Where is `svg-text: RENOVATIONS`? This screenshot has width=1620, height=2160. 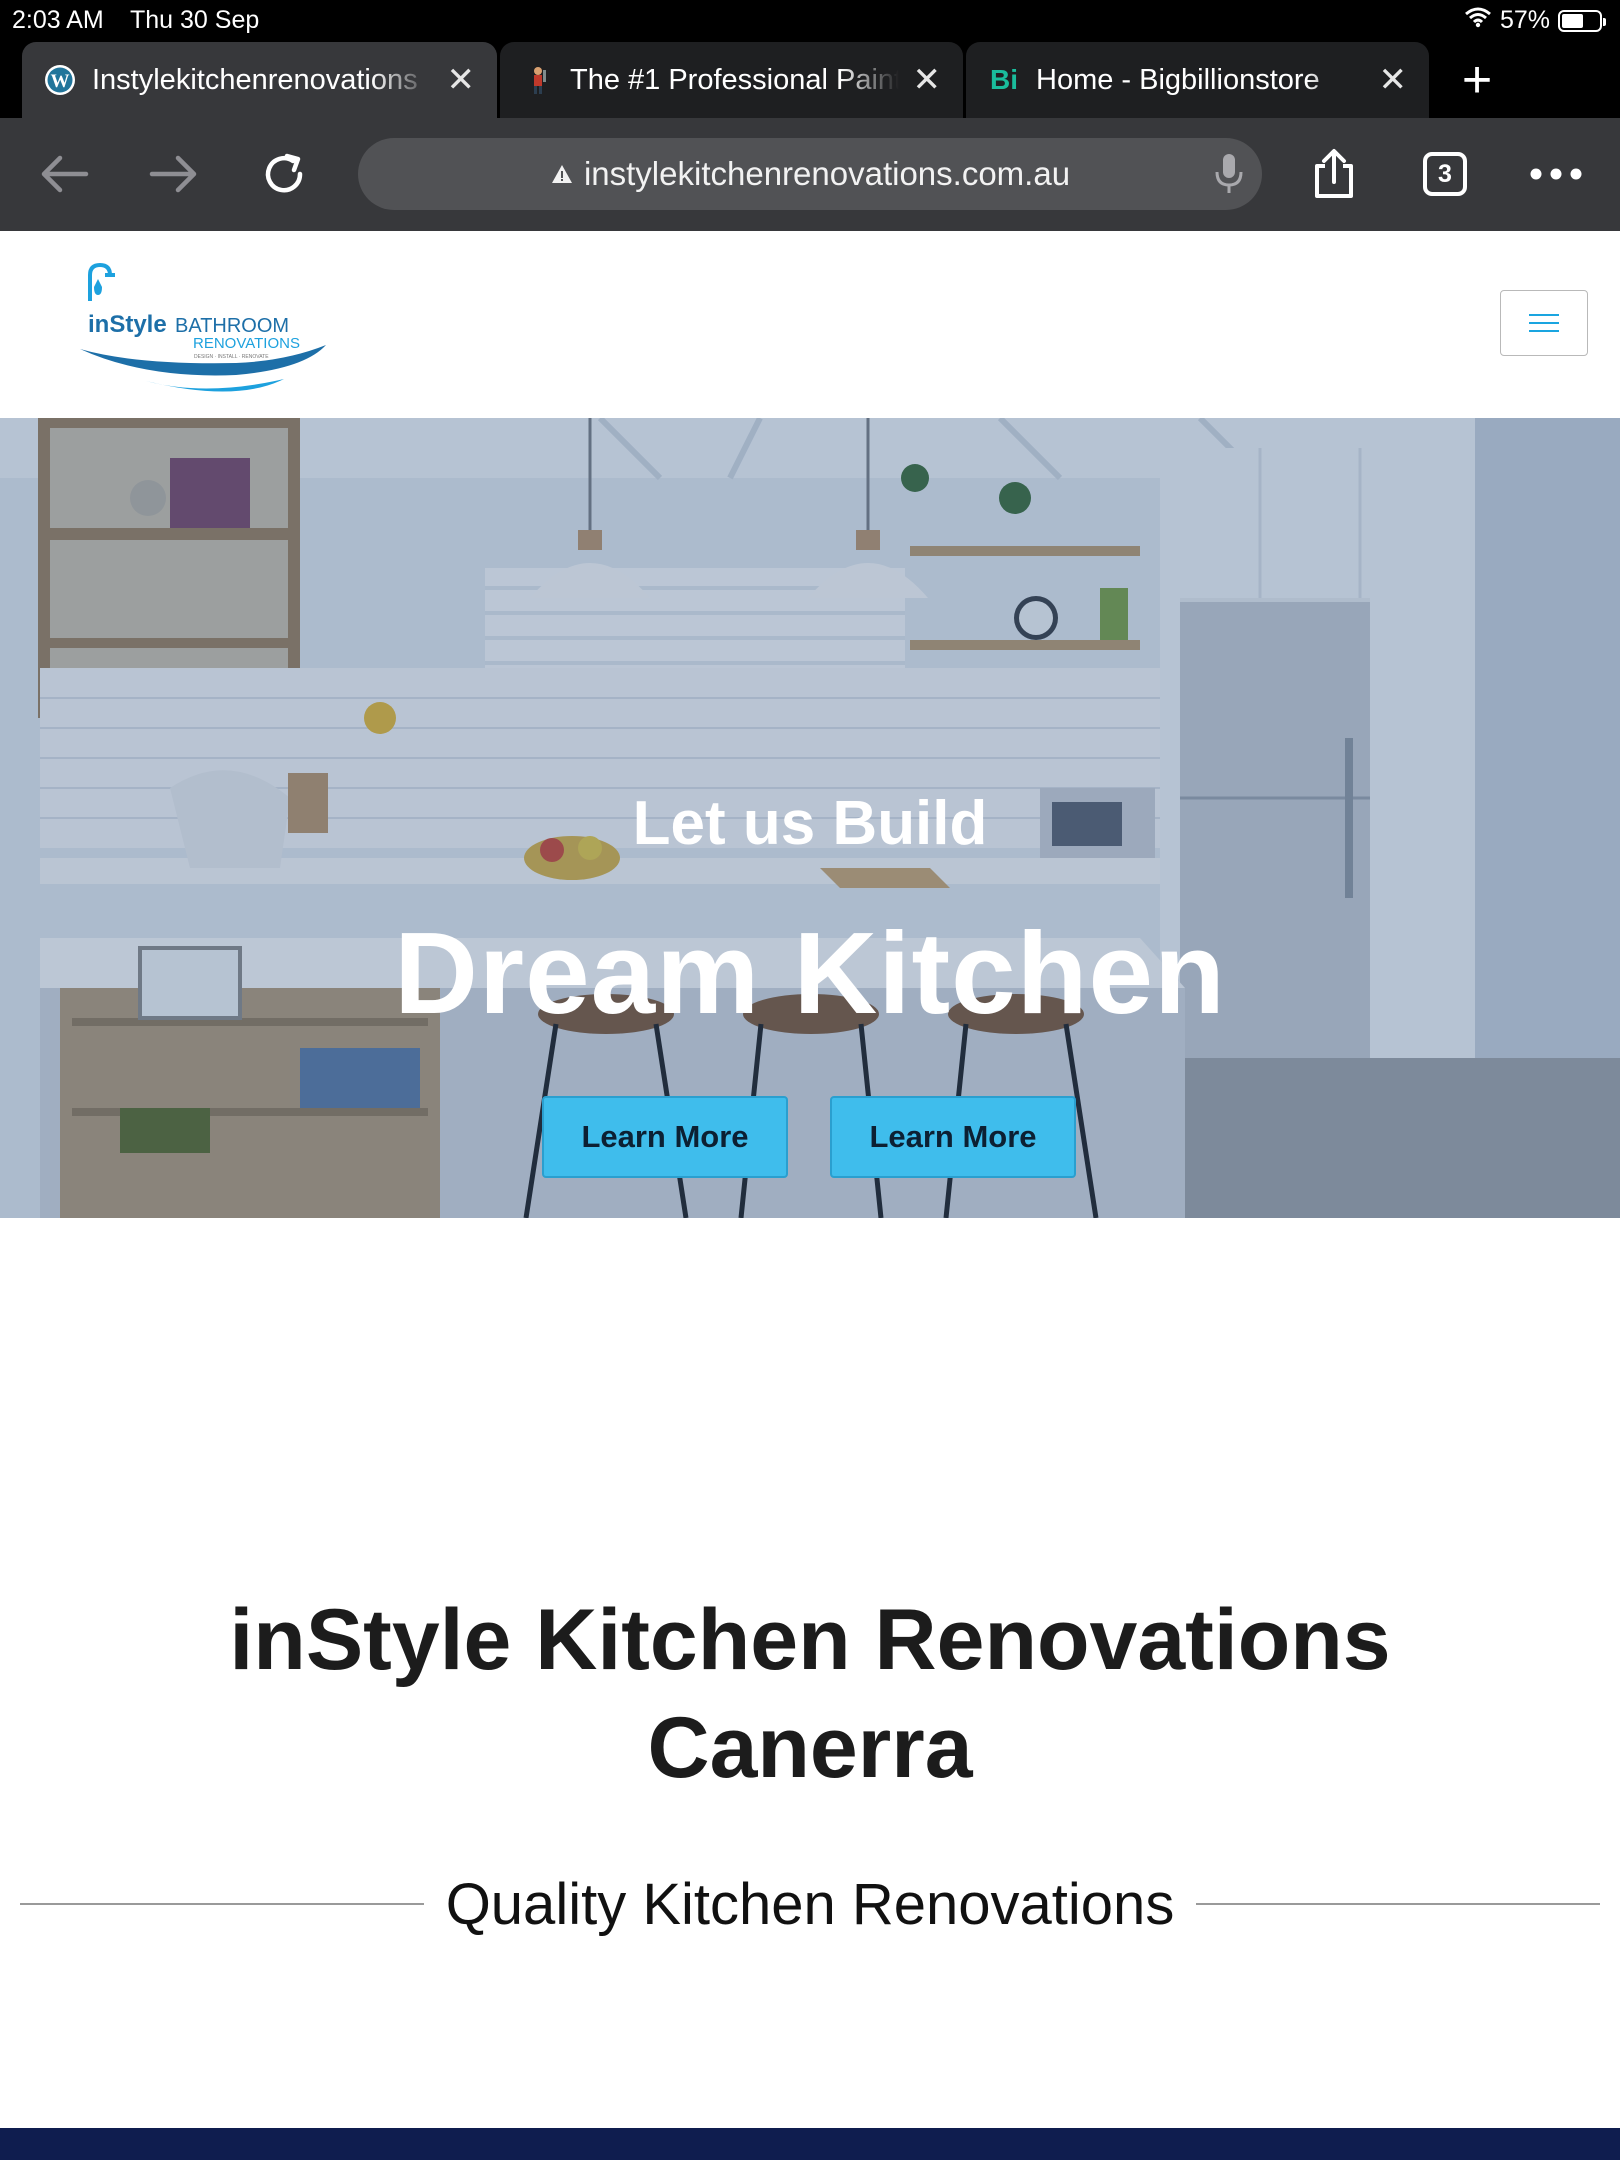 svg-text: RENOVATIONS is located at coordinates (246, 343).